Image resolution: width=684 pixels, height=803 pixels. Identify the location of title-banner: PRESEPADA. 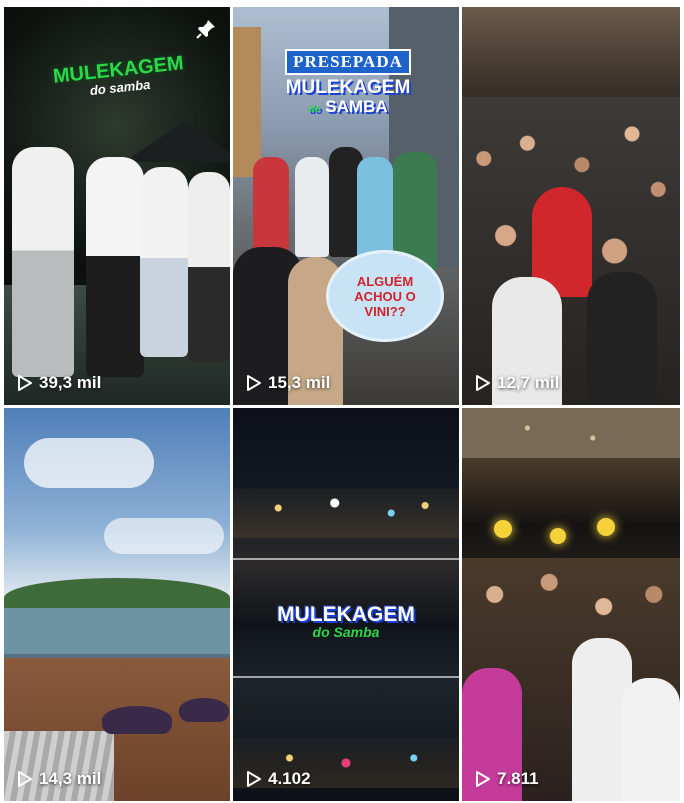
(348, 62).